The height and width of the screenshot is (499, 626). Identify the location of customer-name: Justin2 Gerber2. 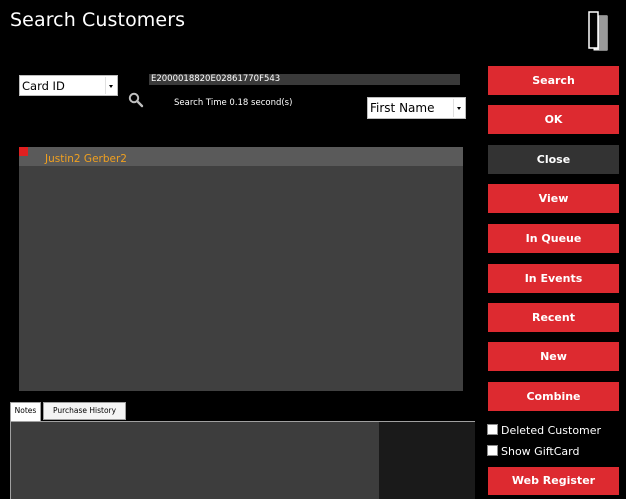
(86, 159).